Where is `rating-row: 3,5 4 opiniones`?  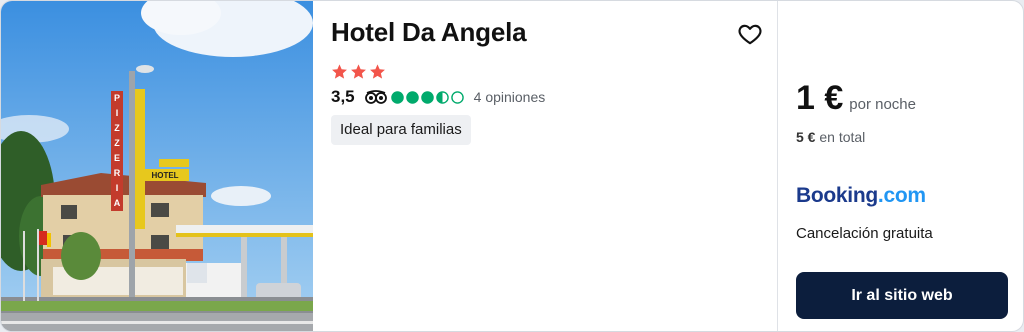
rating-row: 3,5 4 opiniones is located at coordinates (438, 97).